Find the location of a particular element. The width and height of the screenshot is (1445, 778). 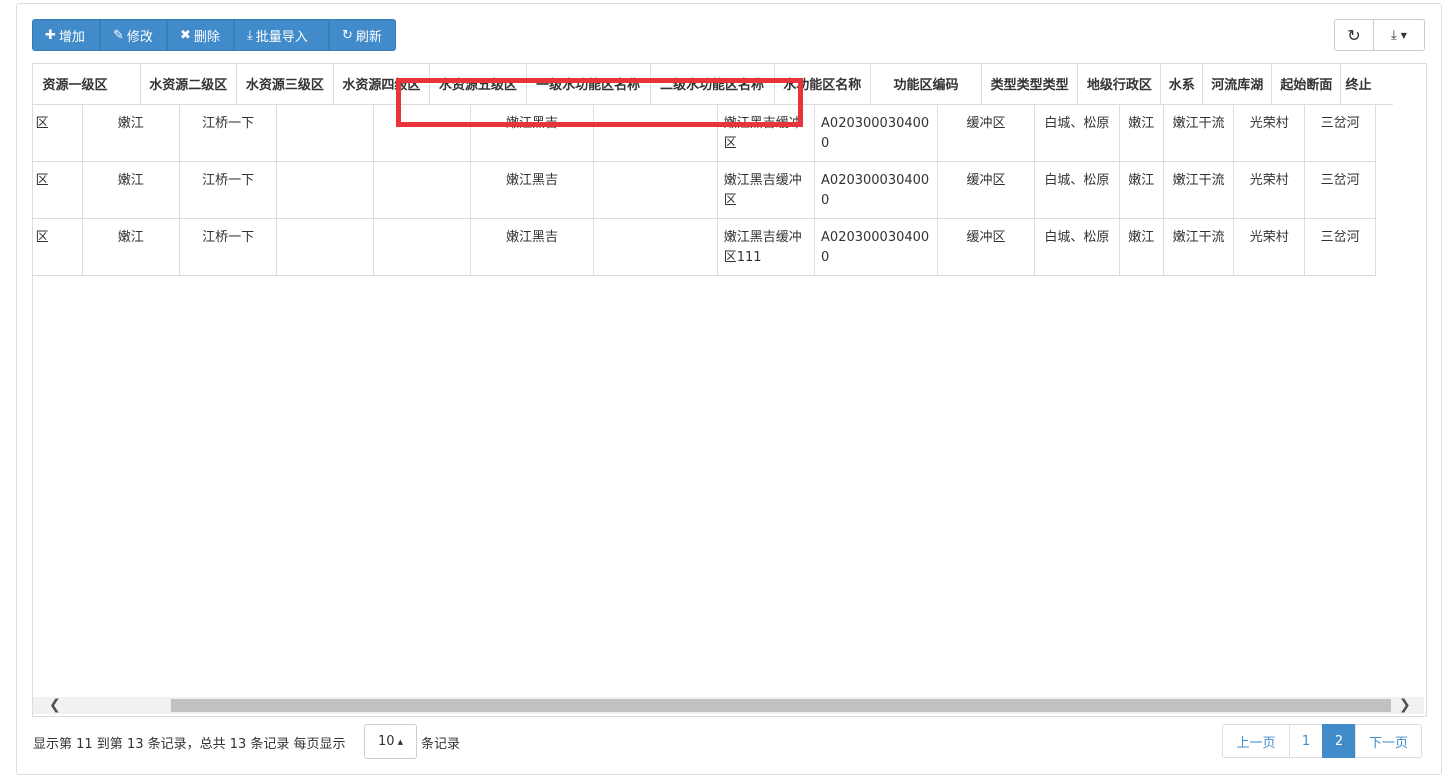

page-size-select: 10 ▲ is located at coordinates (390, 741).